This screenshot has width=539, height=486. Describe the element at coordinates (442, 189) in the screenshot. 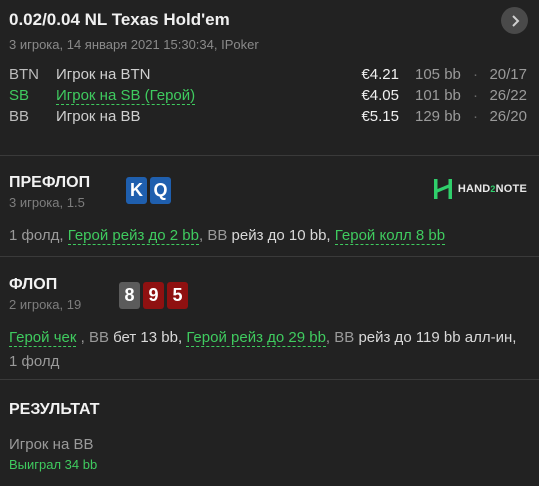

I see `hand2note-logo-icon` at that location.